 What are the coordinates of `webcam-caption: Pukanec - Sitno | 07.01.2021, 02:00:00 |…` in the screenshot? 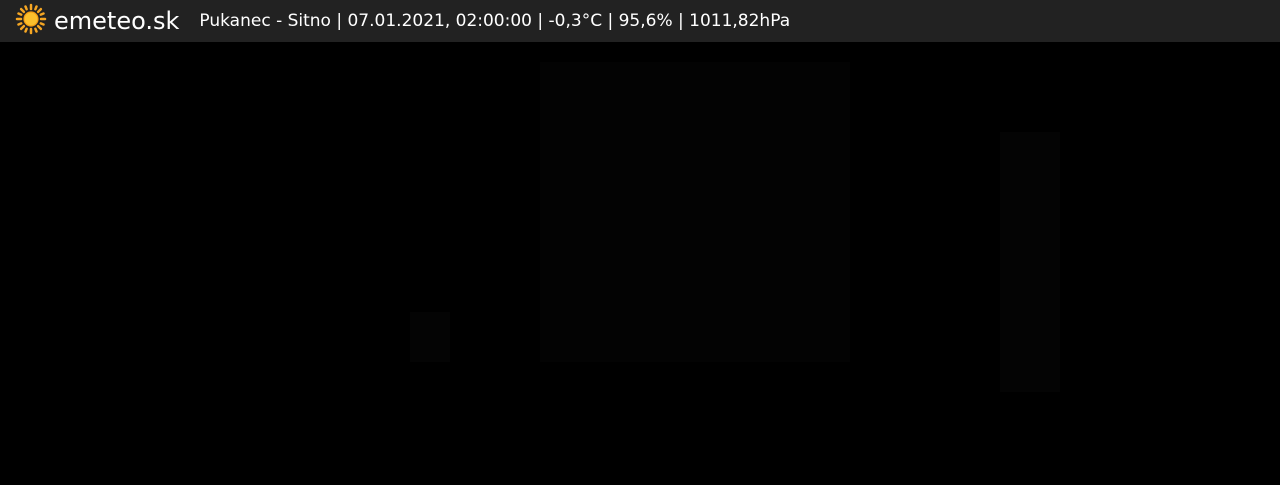 It's located at (495, 21).